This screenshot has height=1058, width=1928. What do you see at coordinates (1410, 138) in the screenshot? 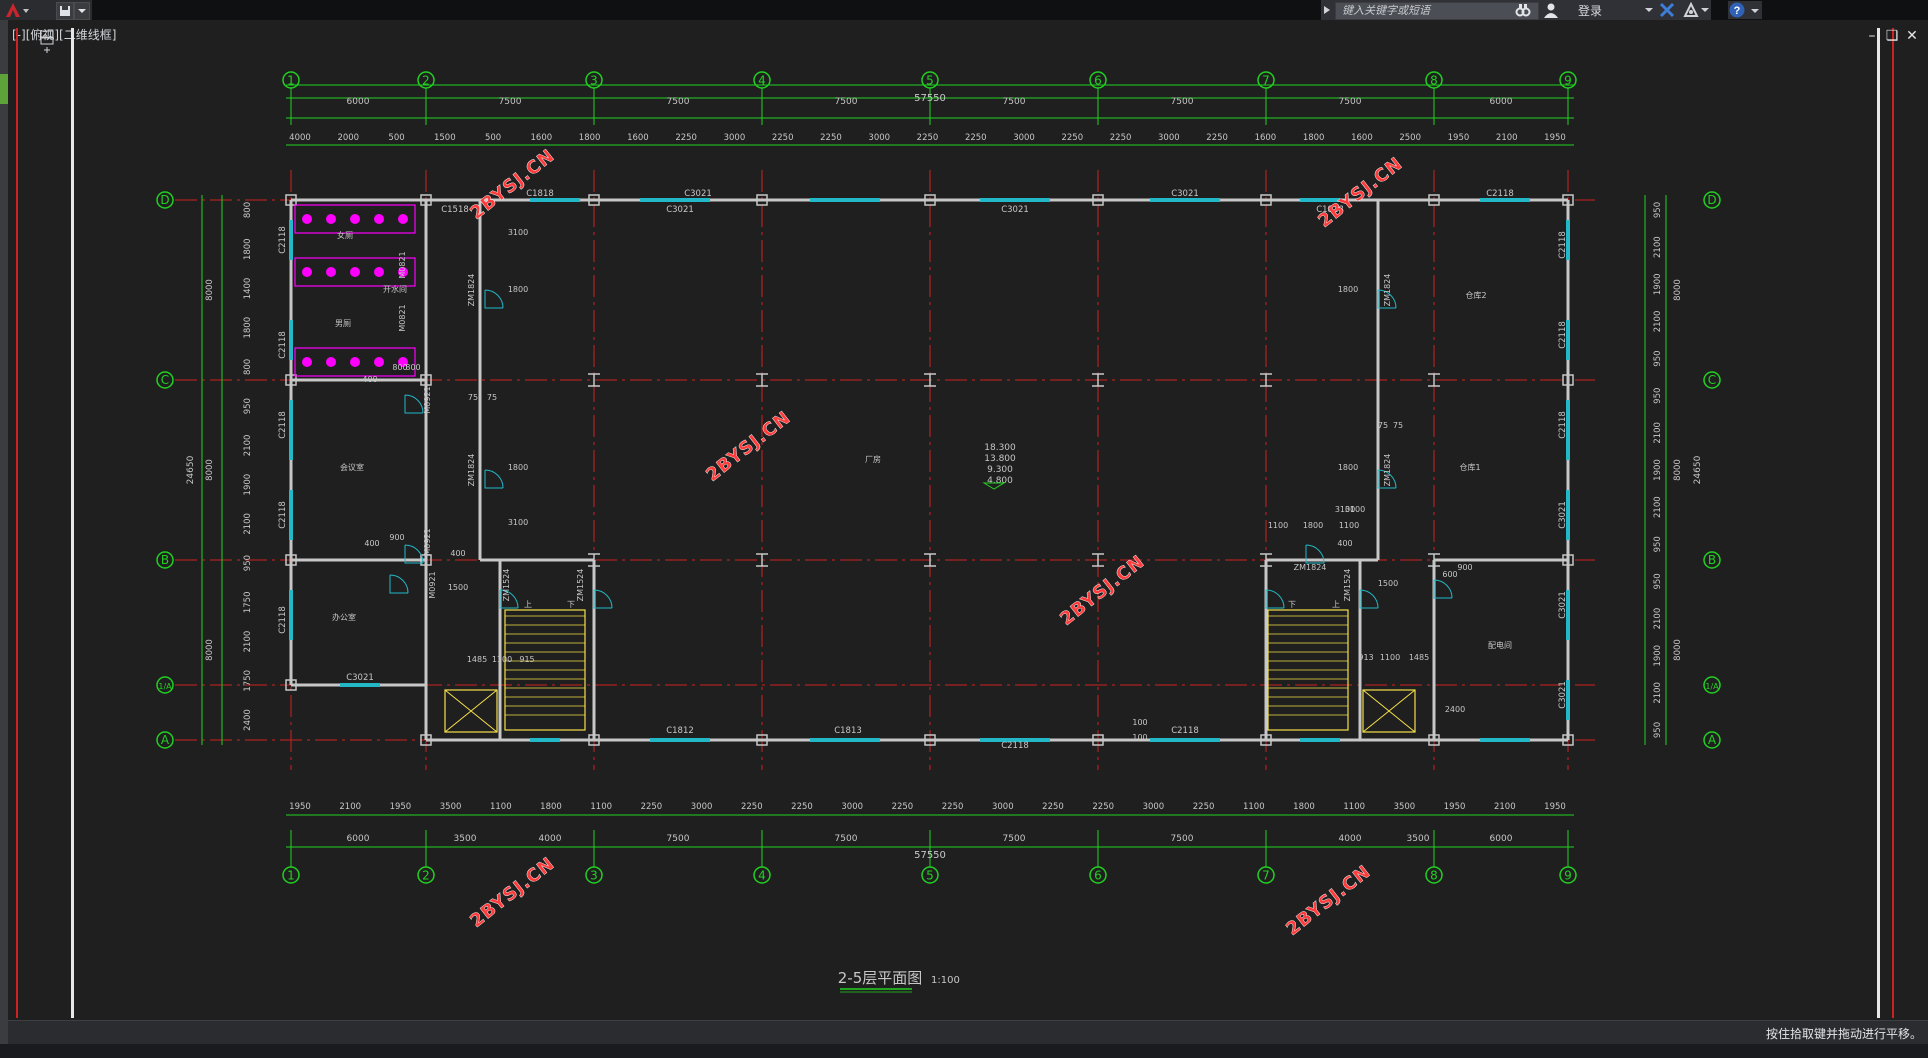
I see `dimension-text: 2500` at bounding box center [1410, 138].